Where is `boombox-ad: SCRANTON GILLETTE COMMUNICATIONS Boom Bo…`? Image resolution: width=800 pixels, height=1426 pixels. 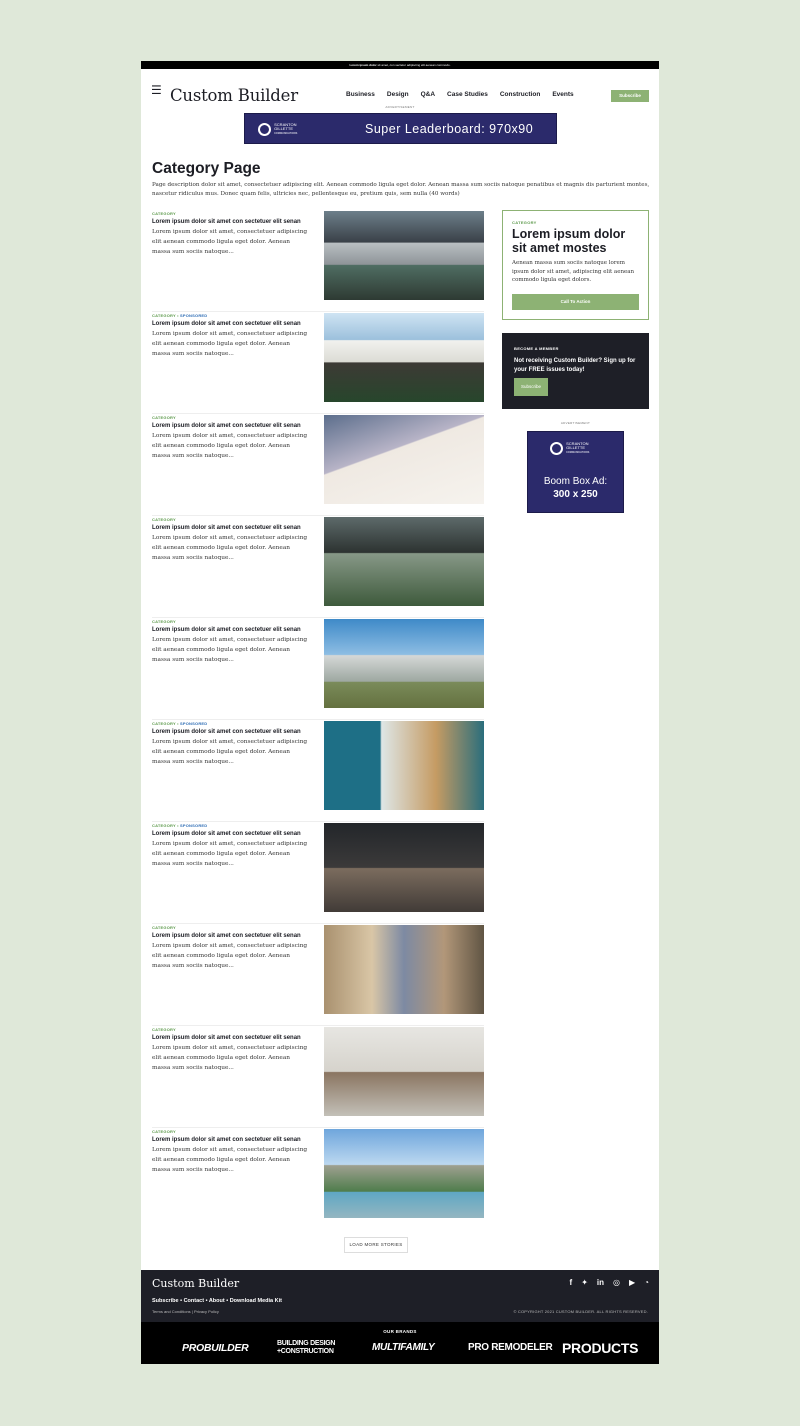
boombox-ad: SCRANTON GILLETTE COMMUNICATIONS Boom Bo… is located at coordinates (575, 472).